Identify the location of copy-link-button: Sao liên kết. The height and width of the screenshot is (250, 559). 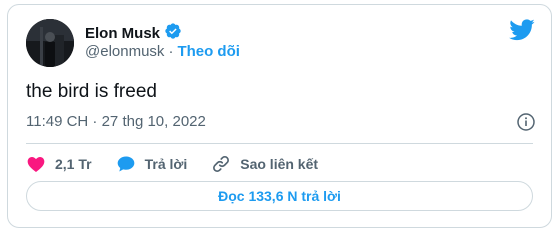
(264, 164).